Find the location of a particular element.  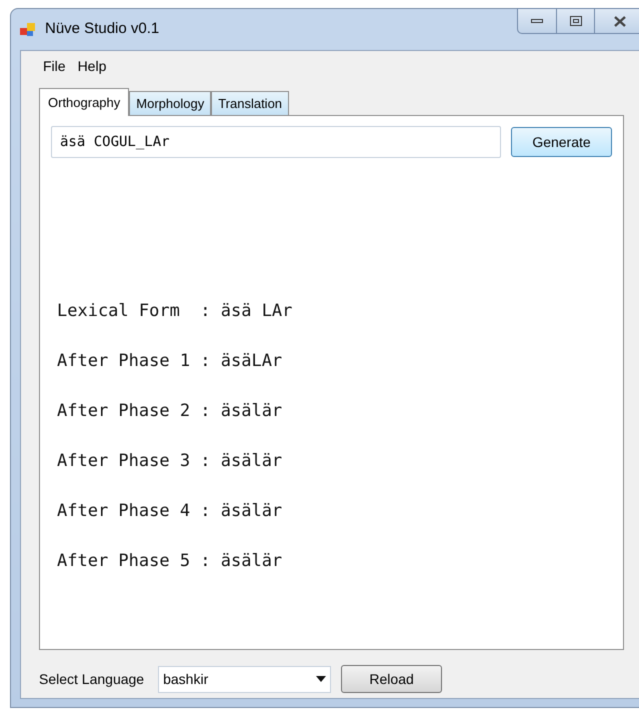

app-icon is located at coordinates (28, 30).